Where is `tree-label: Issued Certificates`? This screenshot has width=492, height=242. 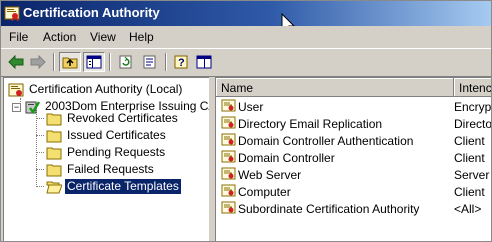 tree-label: Issued Certificates is located at coordinates (116, 135).